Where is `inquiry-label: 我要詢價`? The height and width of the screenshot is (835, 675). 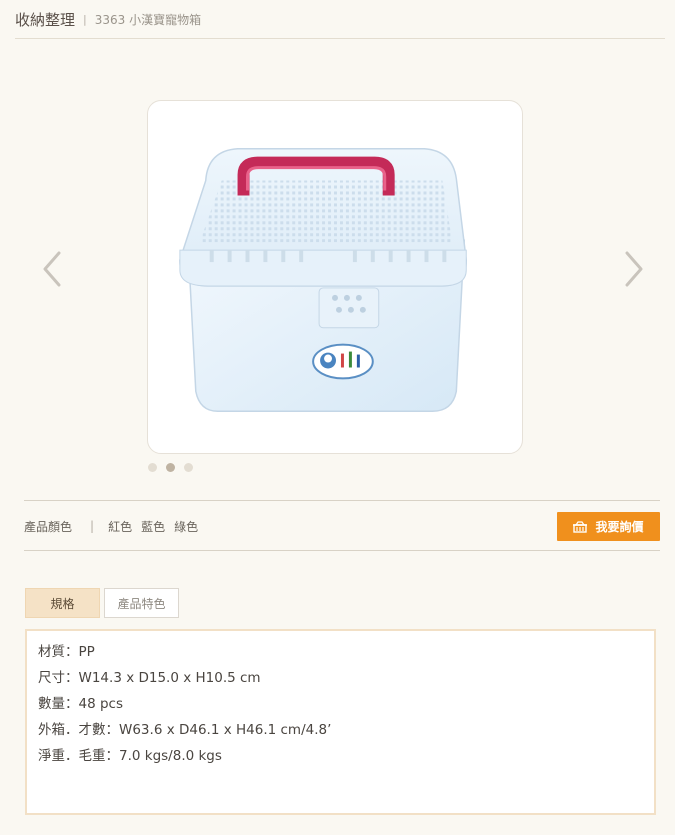
inquiry-label: 我要詢價 is located at coordinates (619, 527).